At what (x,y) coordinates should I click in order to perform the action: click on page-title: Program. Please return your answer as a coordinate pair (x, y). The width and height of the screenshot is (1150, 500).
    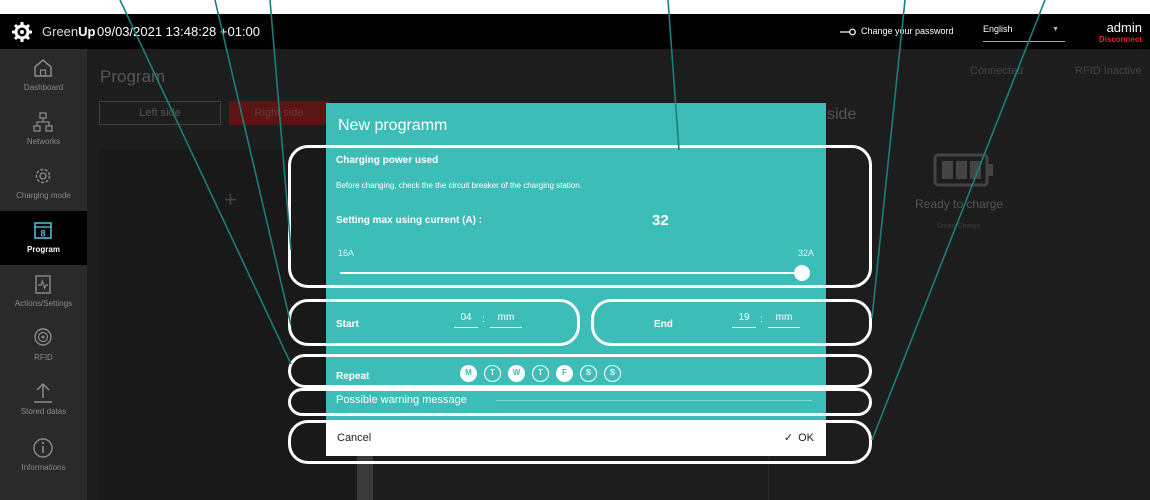
    Looking at the image, I should click on (133, 76).